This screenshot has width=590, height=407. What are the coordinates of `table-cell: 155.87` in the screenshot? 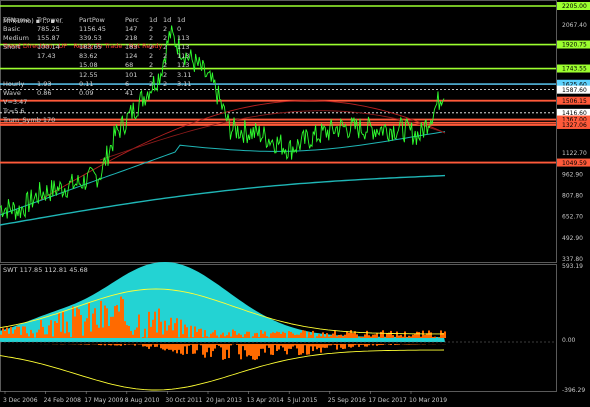 It's located at (48, 38).